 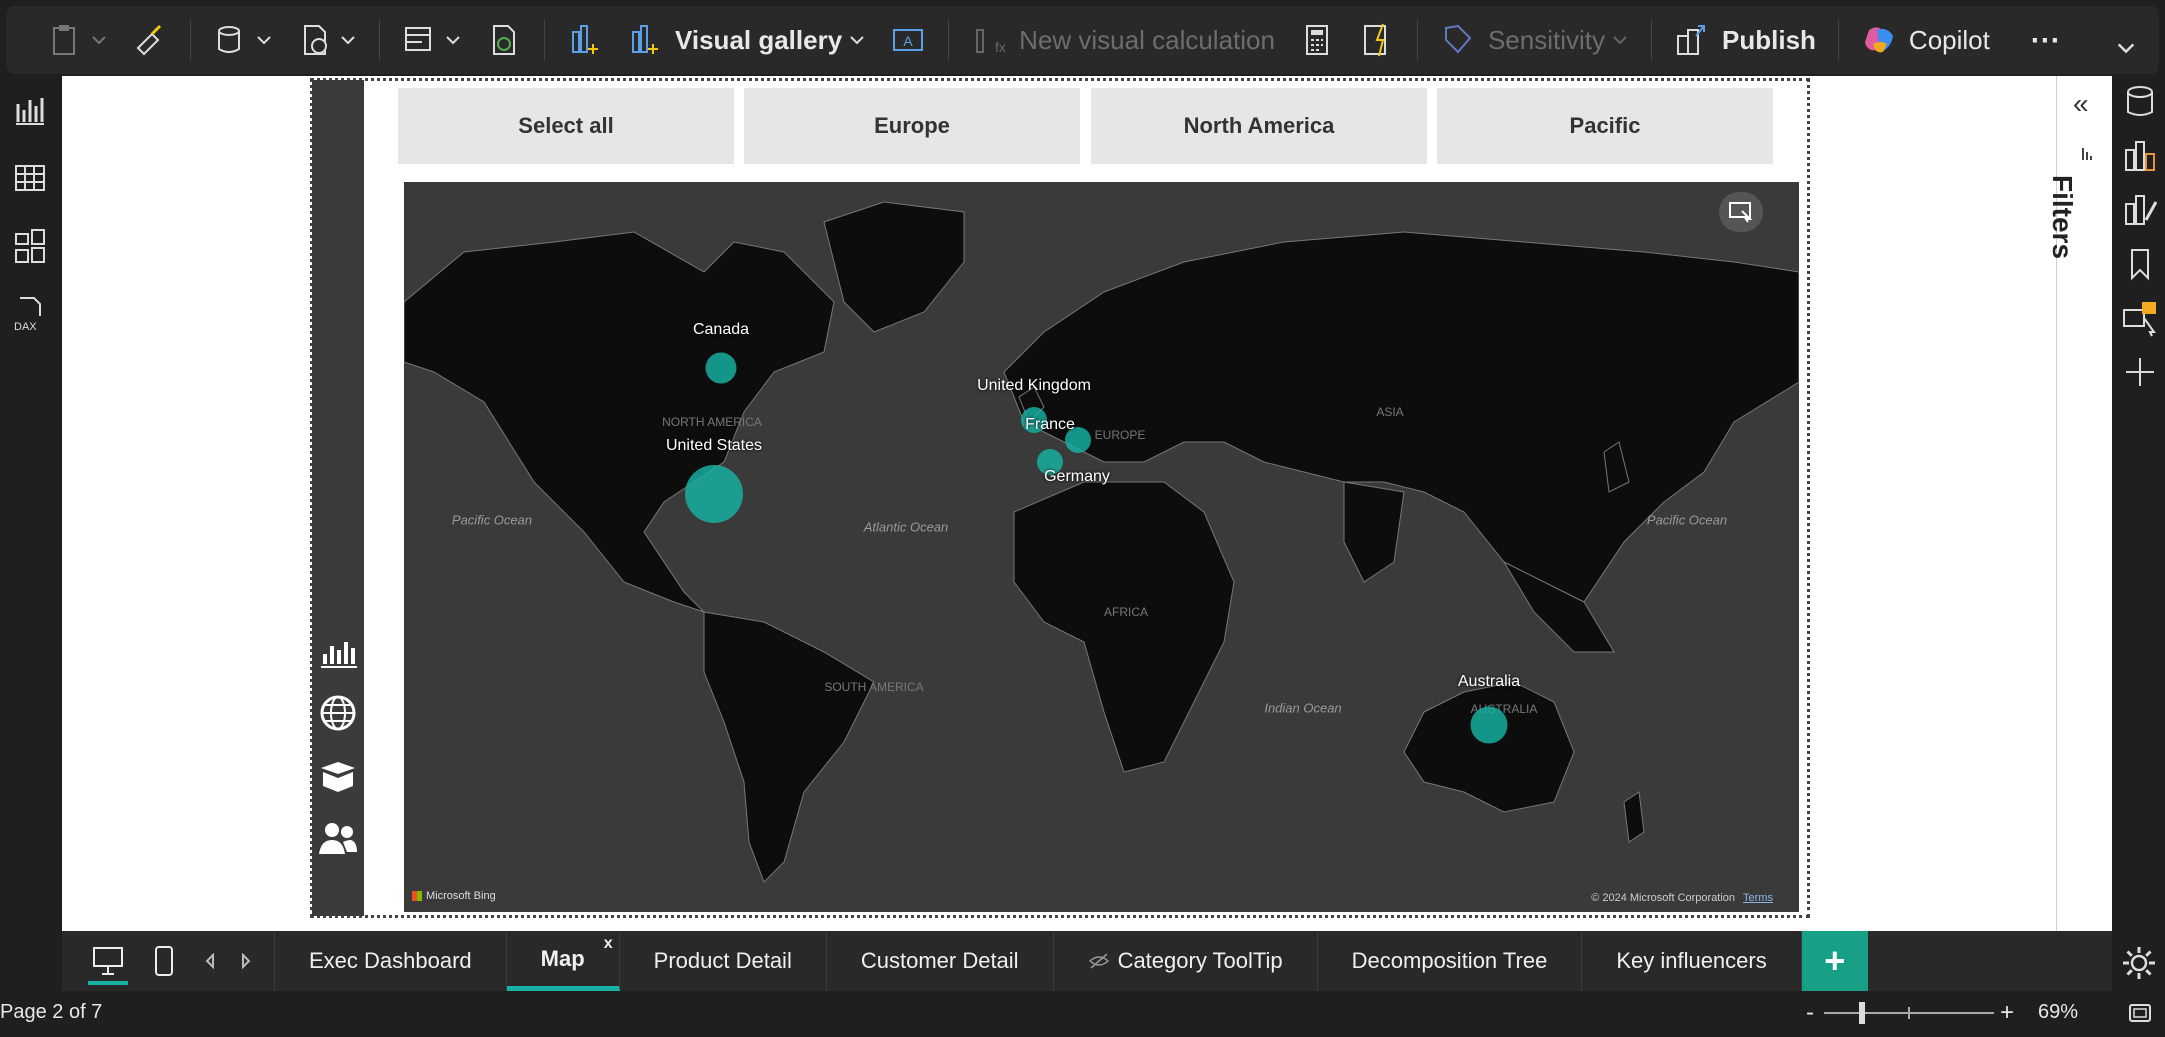 I want to click on prev-page-button, so click(x=210, y=961).